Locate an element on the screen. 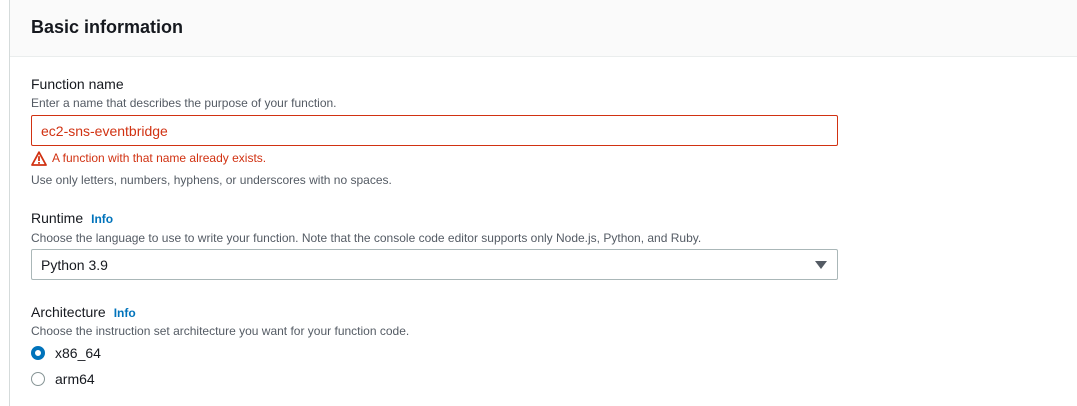 The width and height of the screenshot is (1077, 406). runtime-label-row: Runtime Info is located at coordinates (72, 218).